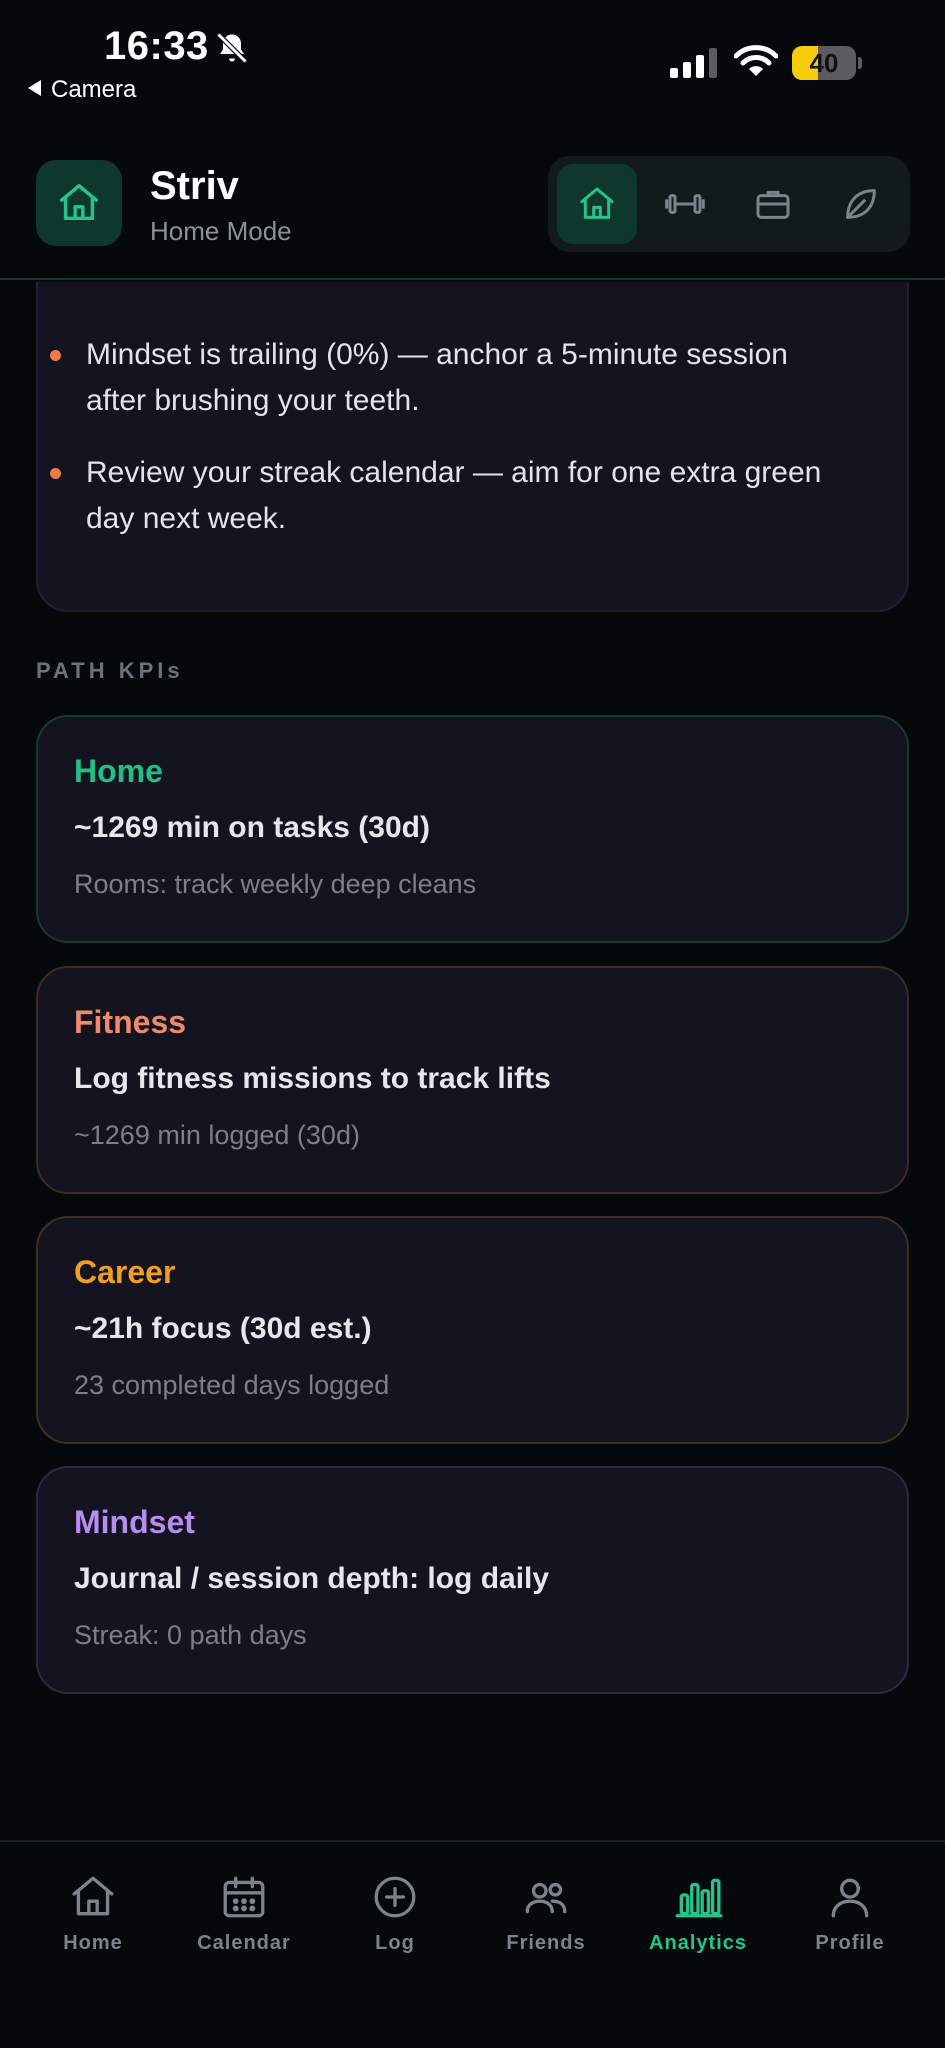  Describe the element at coordinates (221, 231) in the screenshot. I see `mode-subtitle: Home Mode` at that location.